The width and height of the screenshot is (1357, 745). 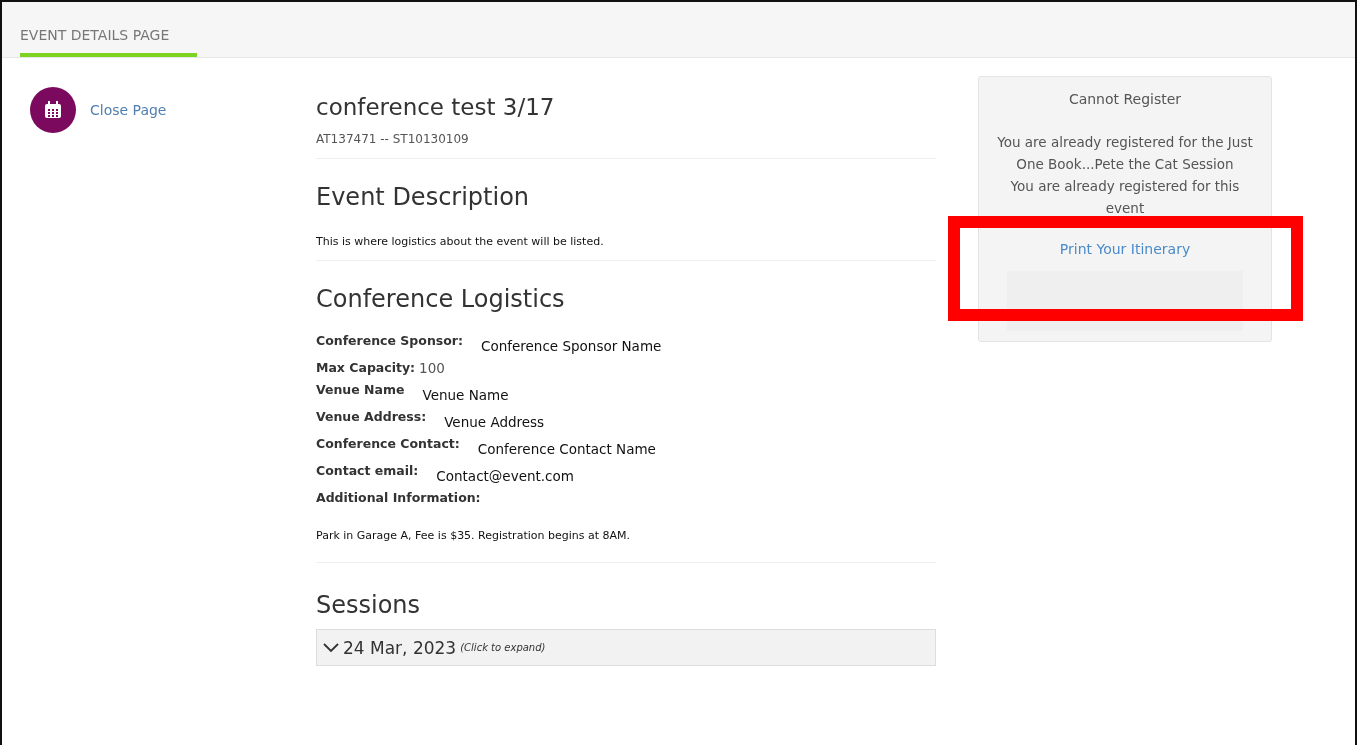 I want to click on field-label: Contact email:, so click(x=367, y=470).